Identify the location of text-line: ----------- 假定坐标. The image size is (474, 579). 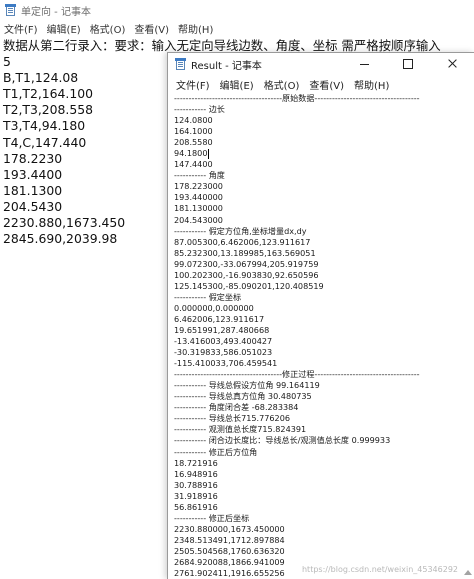
(208, 296).